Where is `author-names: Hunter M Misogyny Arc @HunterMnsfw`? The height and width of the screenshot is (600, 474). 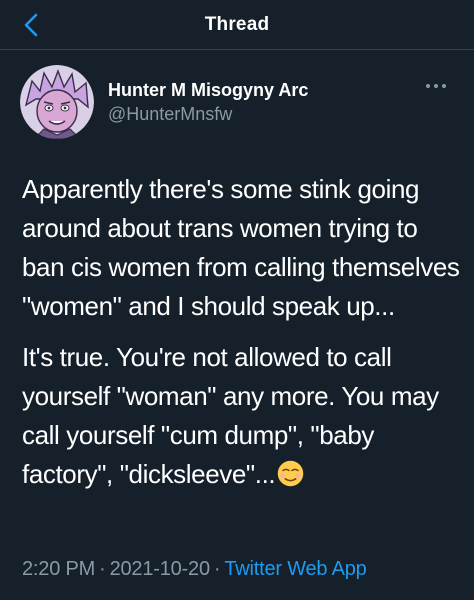
author-names: Hunter M Misogyny Arc @HunterMnsfw is located at coordinates (208, 102).